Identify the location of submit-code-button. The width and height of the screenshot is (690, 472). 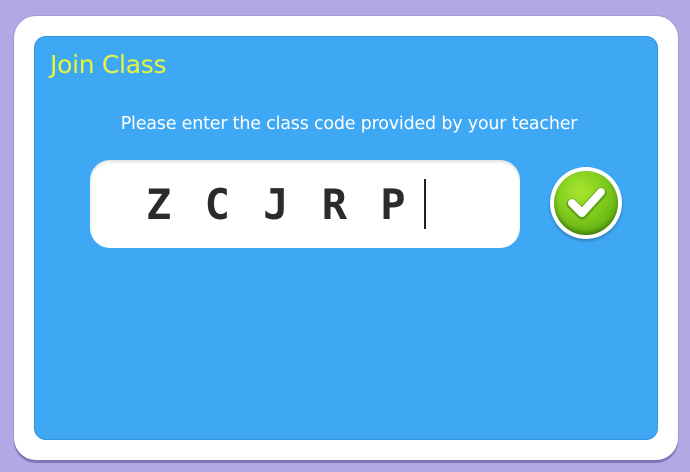
(586, 203).